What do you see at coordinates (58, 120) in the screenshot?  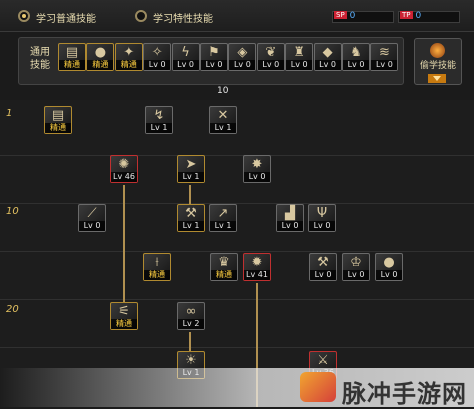 I see `tree-skill-s1: ▤ 精通` at bounding box center [58, 120].